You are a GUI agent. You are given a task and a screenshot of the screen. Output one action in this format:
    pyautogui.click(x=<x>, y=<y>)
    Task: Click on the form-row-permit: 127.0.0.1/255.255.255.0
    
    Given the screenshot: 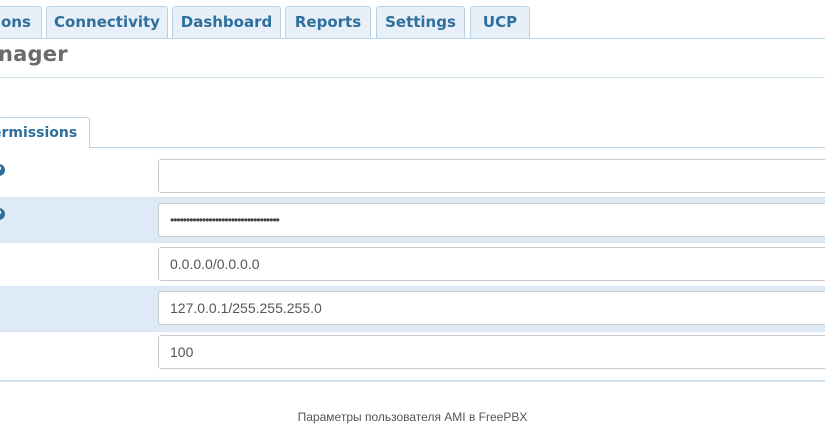 What is the action you would take?
    pyautogui.click(x=412, y=309)
    